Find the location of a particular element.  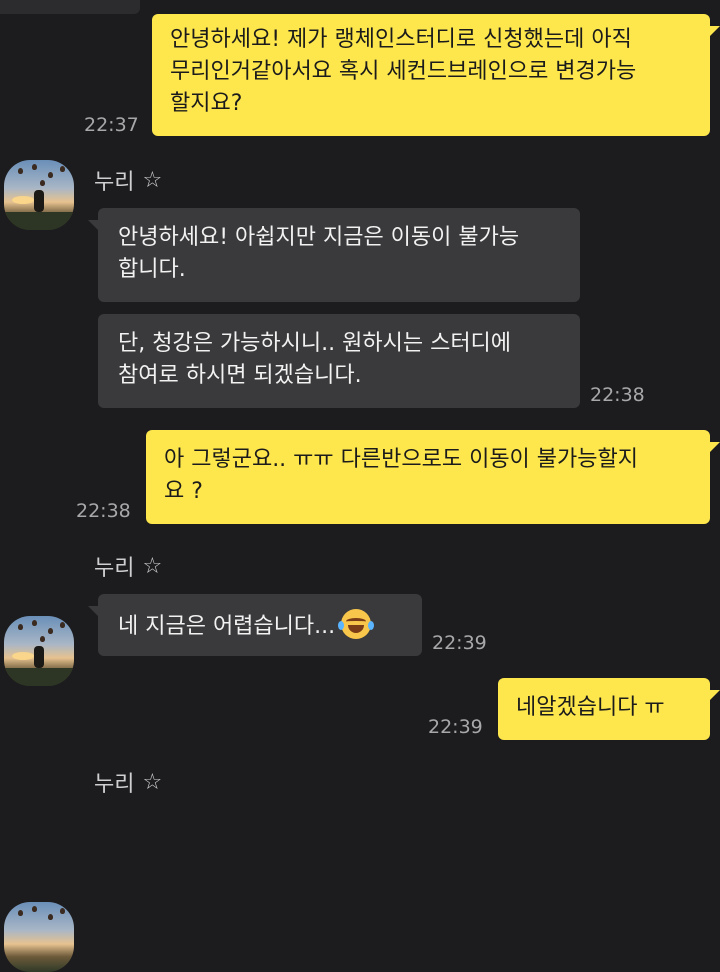

their-message-bubble: 단, 청강은 가능하시니.. 원하시는 스터디에 참여로 하시면 되겠습니다. is located at coordinates (339, 361).